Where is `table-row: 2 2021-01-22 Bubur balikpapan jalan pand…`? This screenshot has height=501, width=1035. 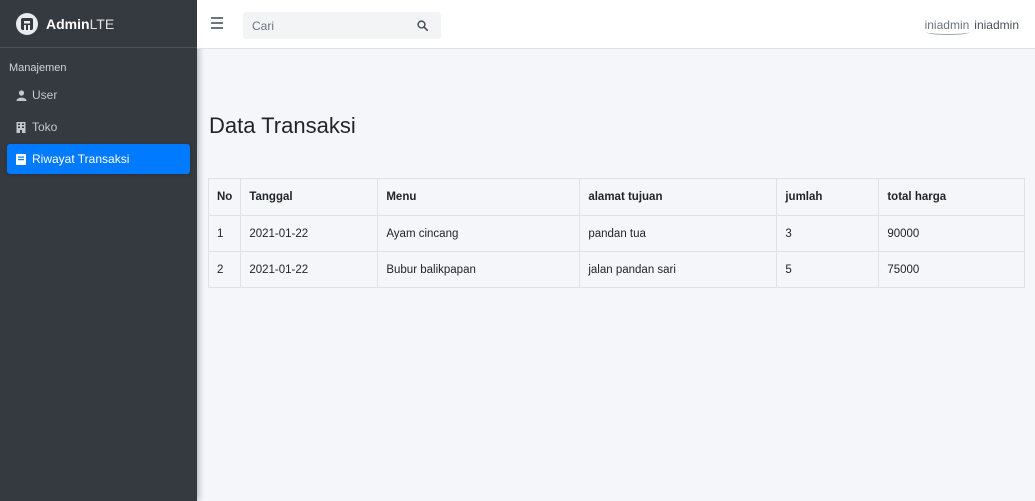
table-row: 2 2021-01-22 Bubur balikpapan jalan pand… is located at coordinates (616, 269).